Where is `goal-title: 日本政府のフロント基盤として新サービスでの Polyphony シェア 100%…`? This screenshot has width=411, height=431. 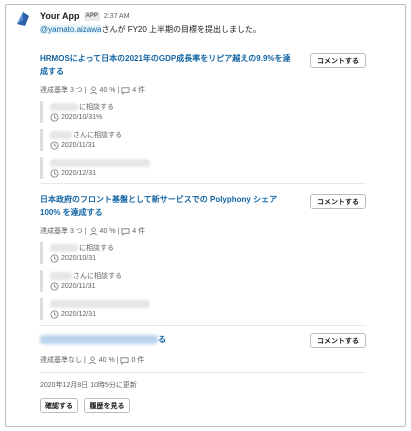
goal-title: 日本政府のフロント基盤として新サービスでの Polyphony シェア 100%… is located at coordinates (167, 206).